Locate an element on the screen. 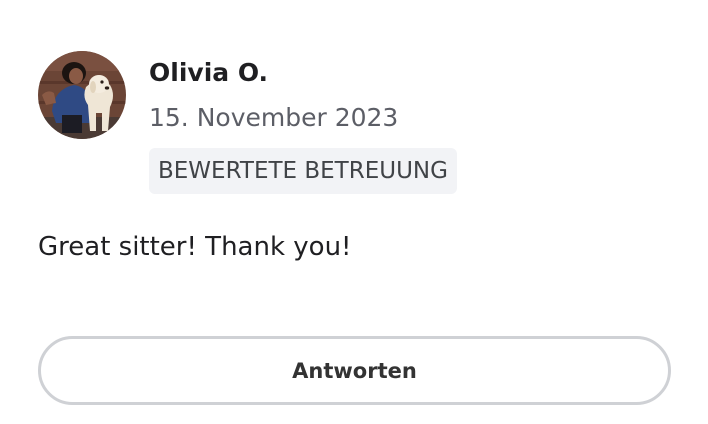 The height and width of the screenshot is (424, 708). reviewer-photo-icon is located at coordinates (82, 95).